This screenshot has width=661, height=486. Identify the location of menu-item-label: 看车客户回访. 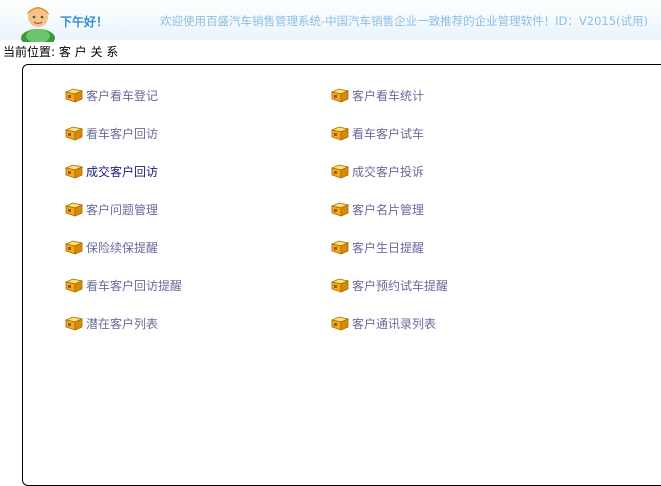
(122, 133).